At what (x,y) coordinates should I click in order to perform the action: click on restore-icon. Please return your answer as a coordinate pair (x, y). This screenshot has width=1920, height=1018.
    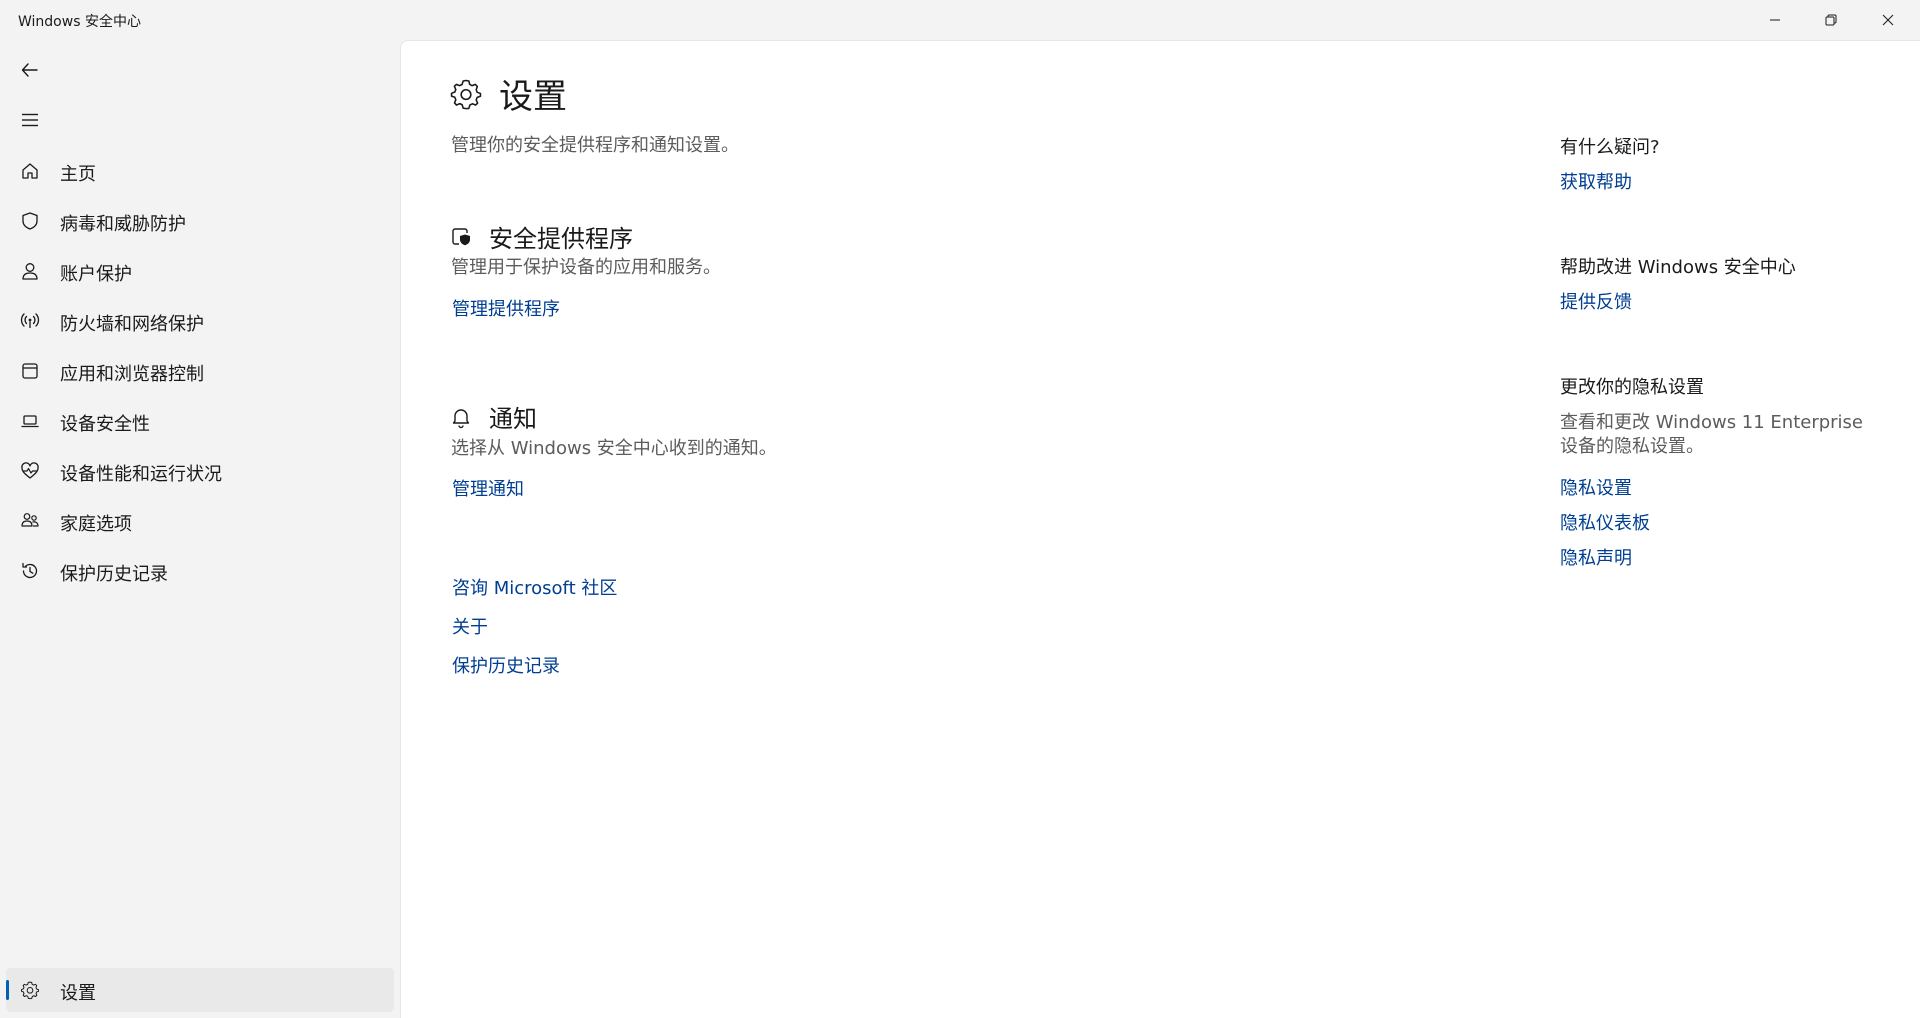
    Looking at the image, I should click on (1831, 20).